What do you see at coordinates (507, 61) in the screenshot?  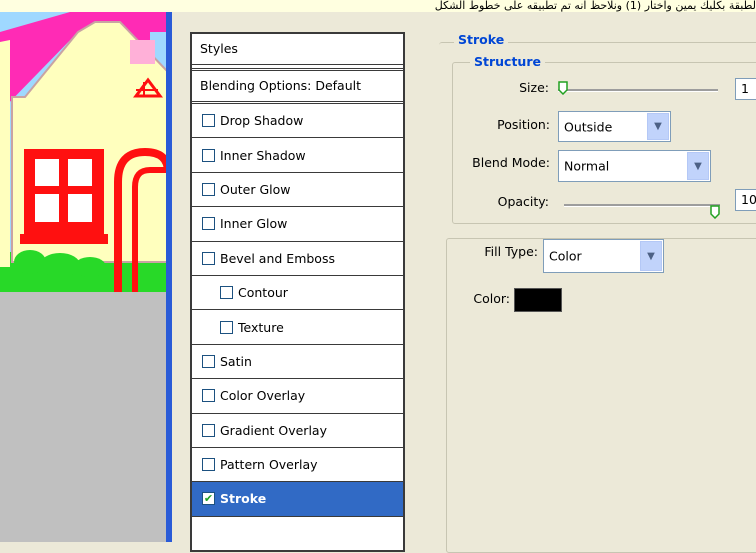 I see `structure-title: Structure` at bounding box center [507, 61].